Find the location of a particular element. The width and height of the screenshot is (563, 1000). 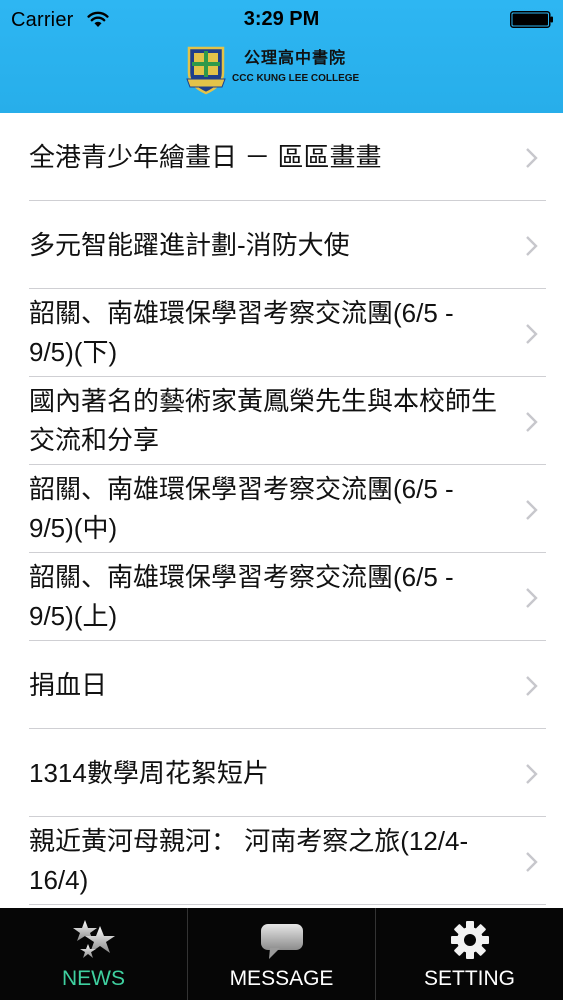

news-item: 全港青少年繪畫日 － 區區畫畫 is located at coordinates (281, 157).